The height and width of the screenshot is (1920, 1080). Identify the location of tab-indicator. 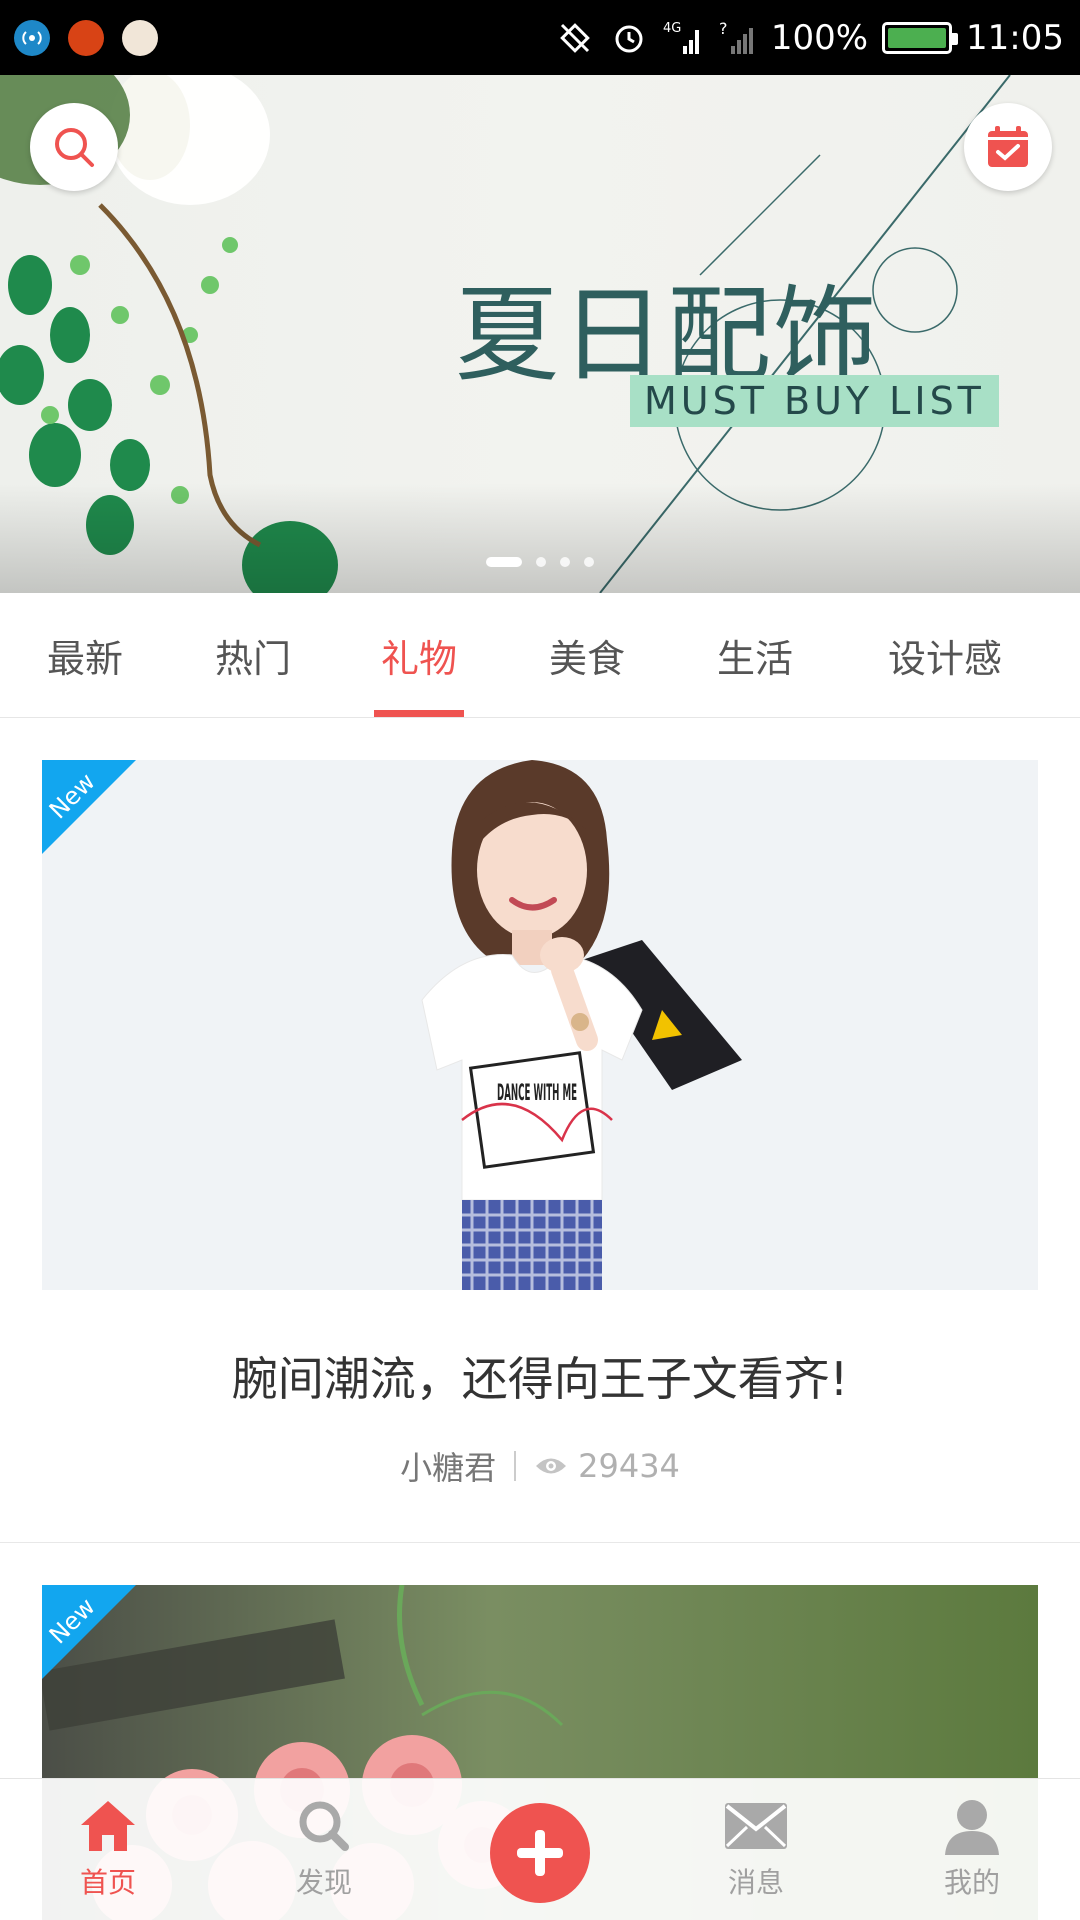
(419, 713).